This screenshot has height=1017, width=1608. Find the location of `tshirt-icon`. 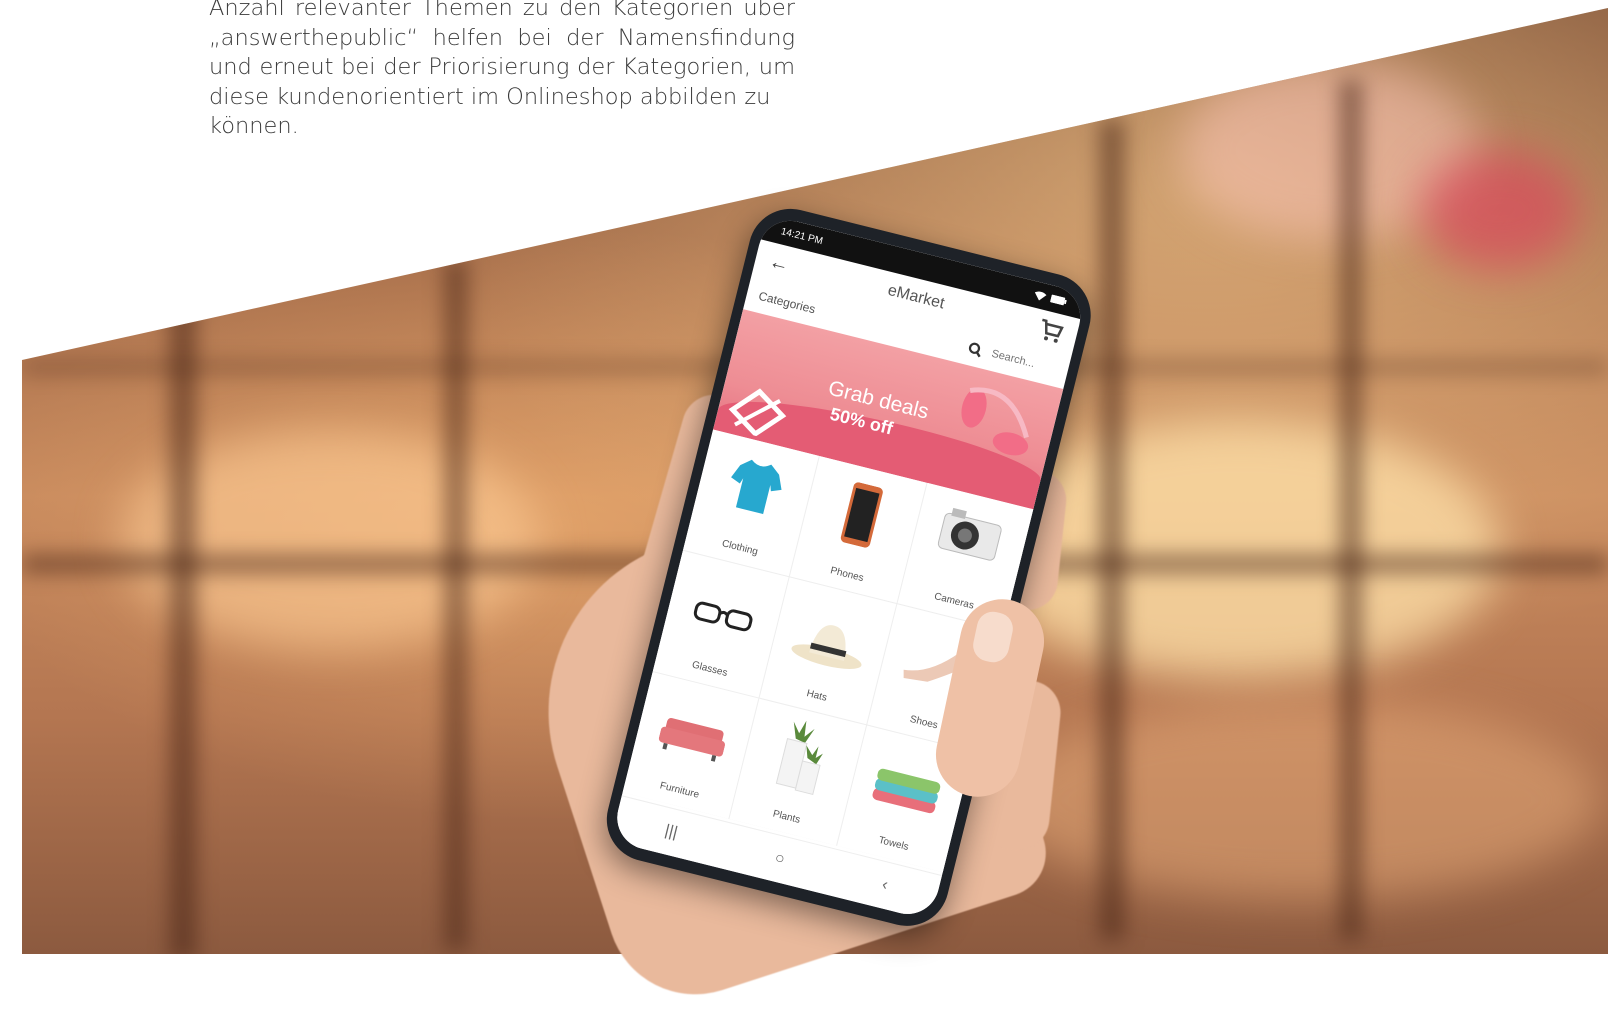

tshirt-icon is located at coordinates (756, 486).